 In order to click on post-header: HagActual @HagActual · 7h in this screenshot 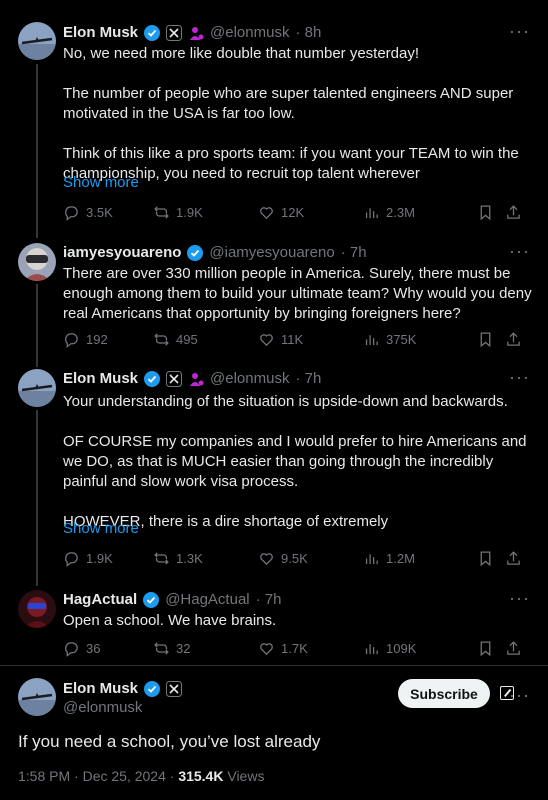, I will do `click(172, 599)`.